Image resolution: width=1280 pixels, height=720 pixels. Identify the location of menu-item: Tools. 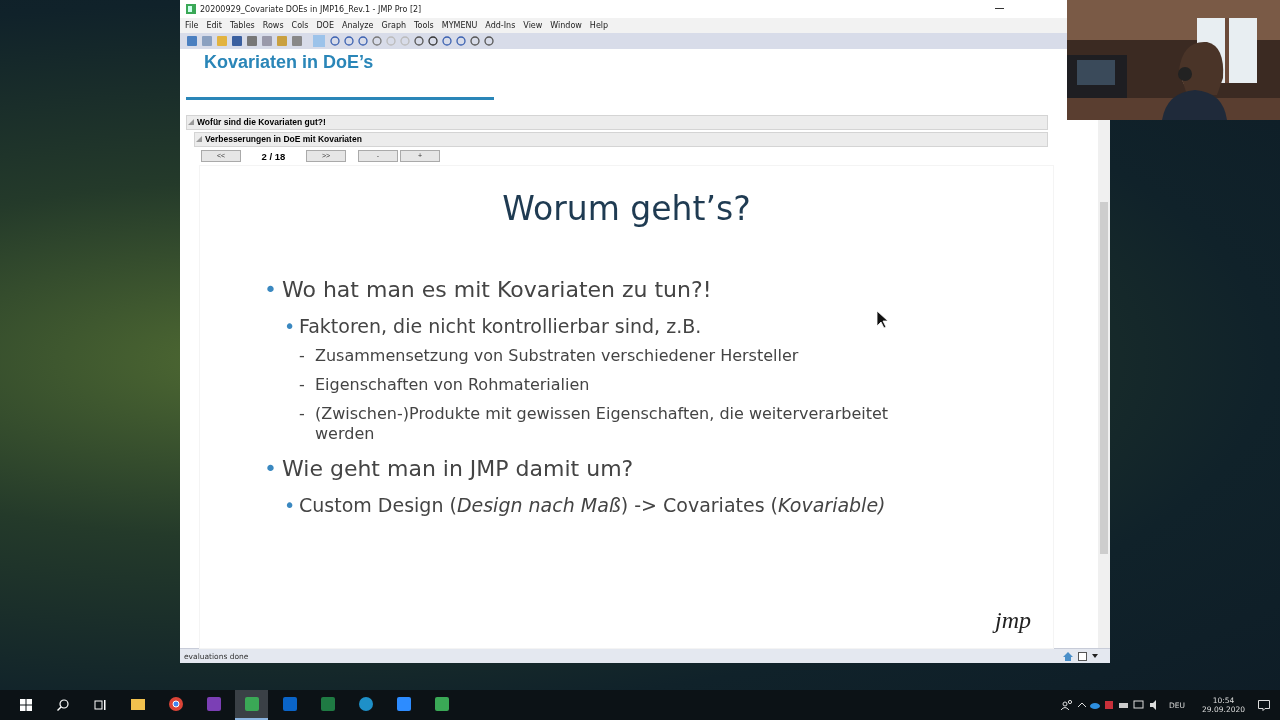
(424, 25).